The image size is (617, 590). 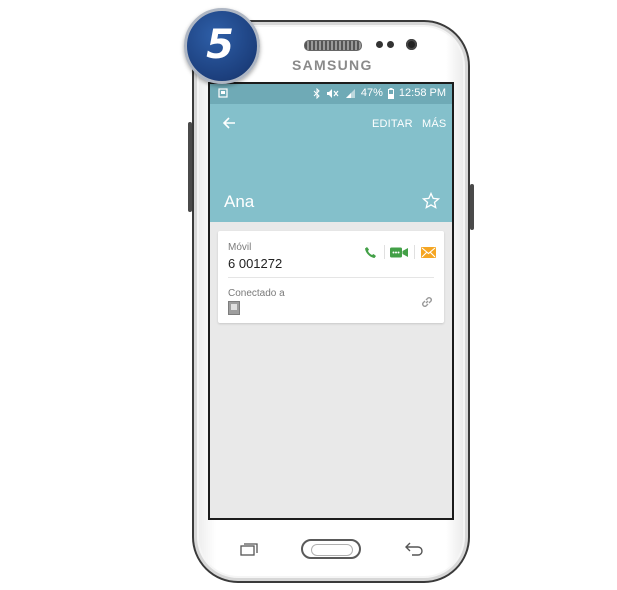 What do you see at coordinates (249, 549) in the screenshot?
I see `recent-apps-icon` at bounding box center [249, 549].